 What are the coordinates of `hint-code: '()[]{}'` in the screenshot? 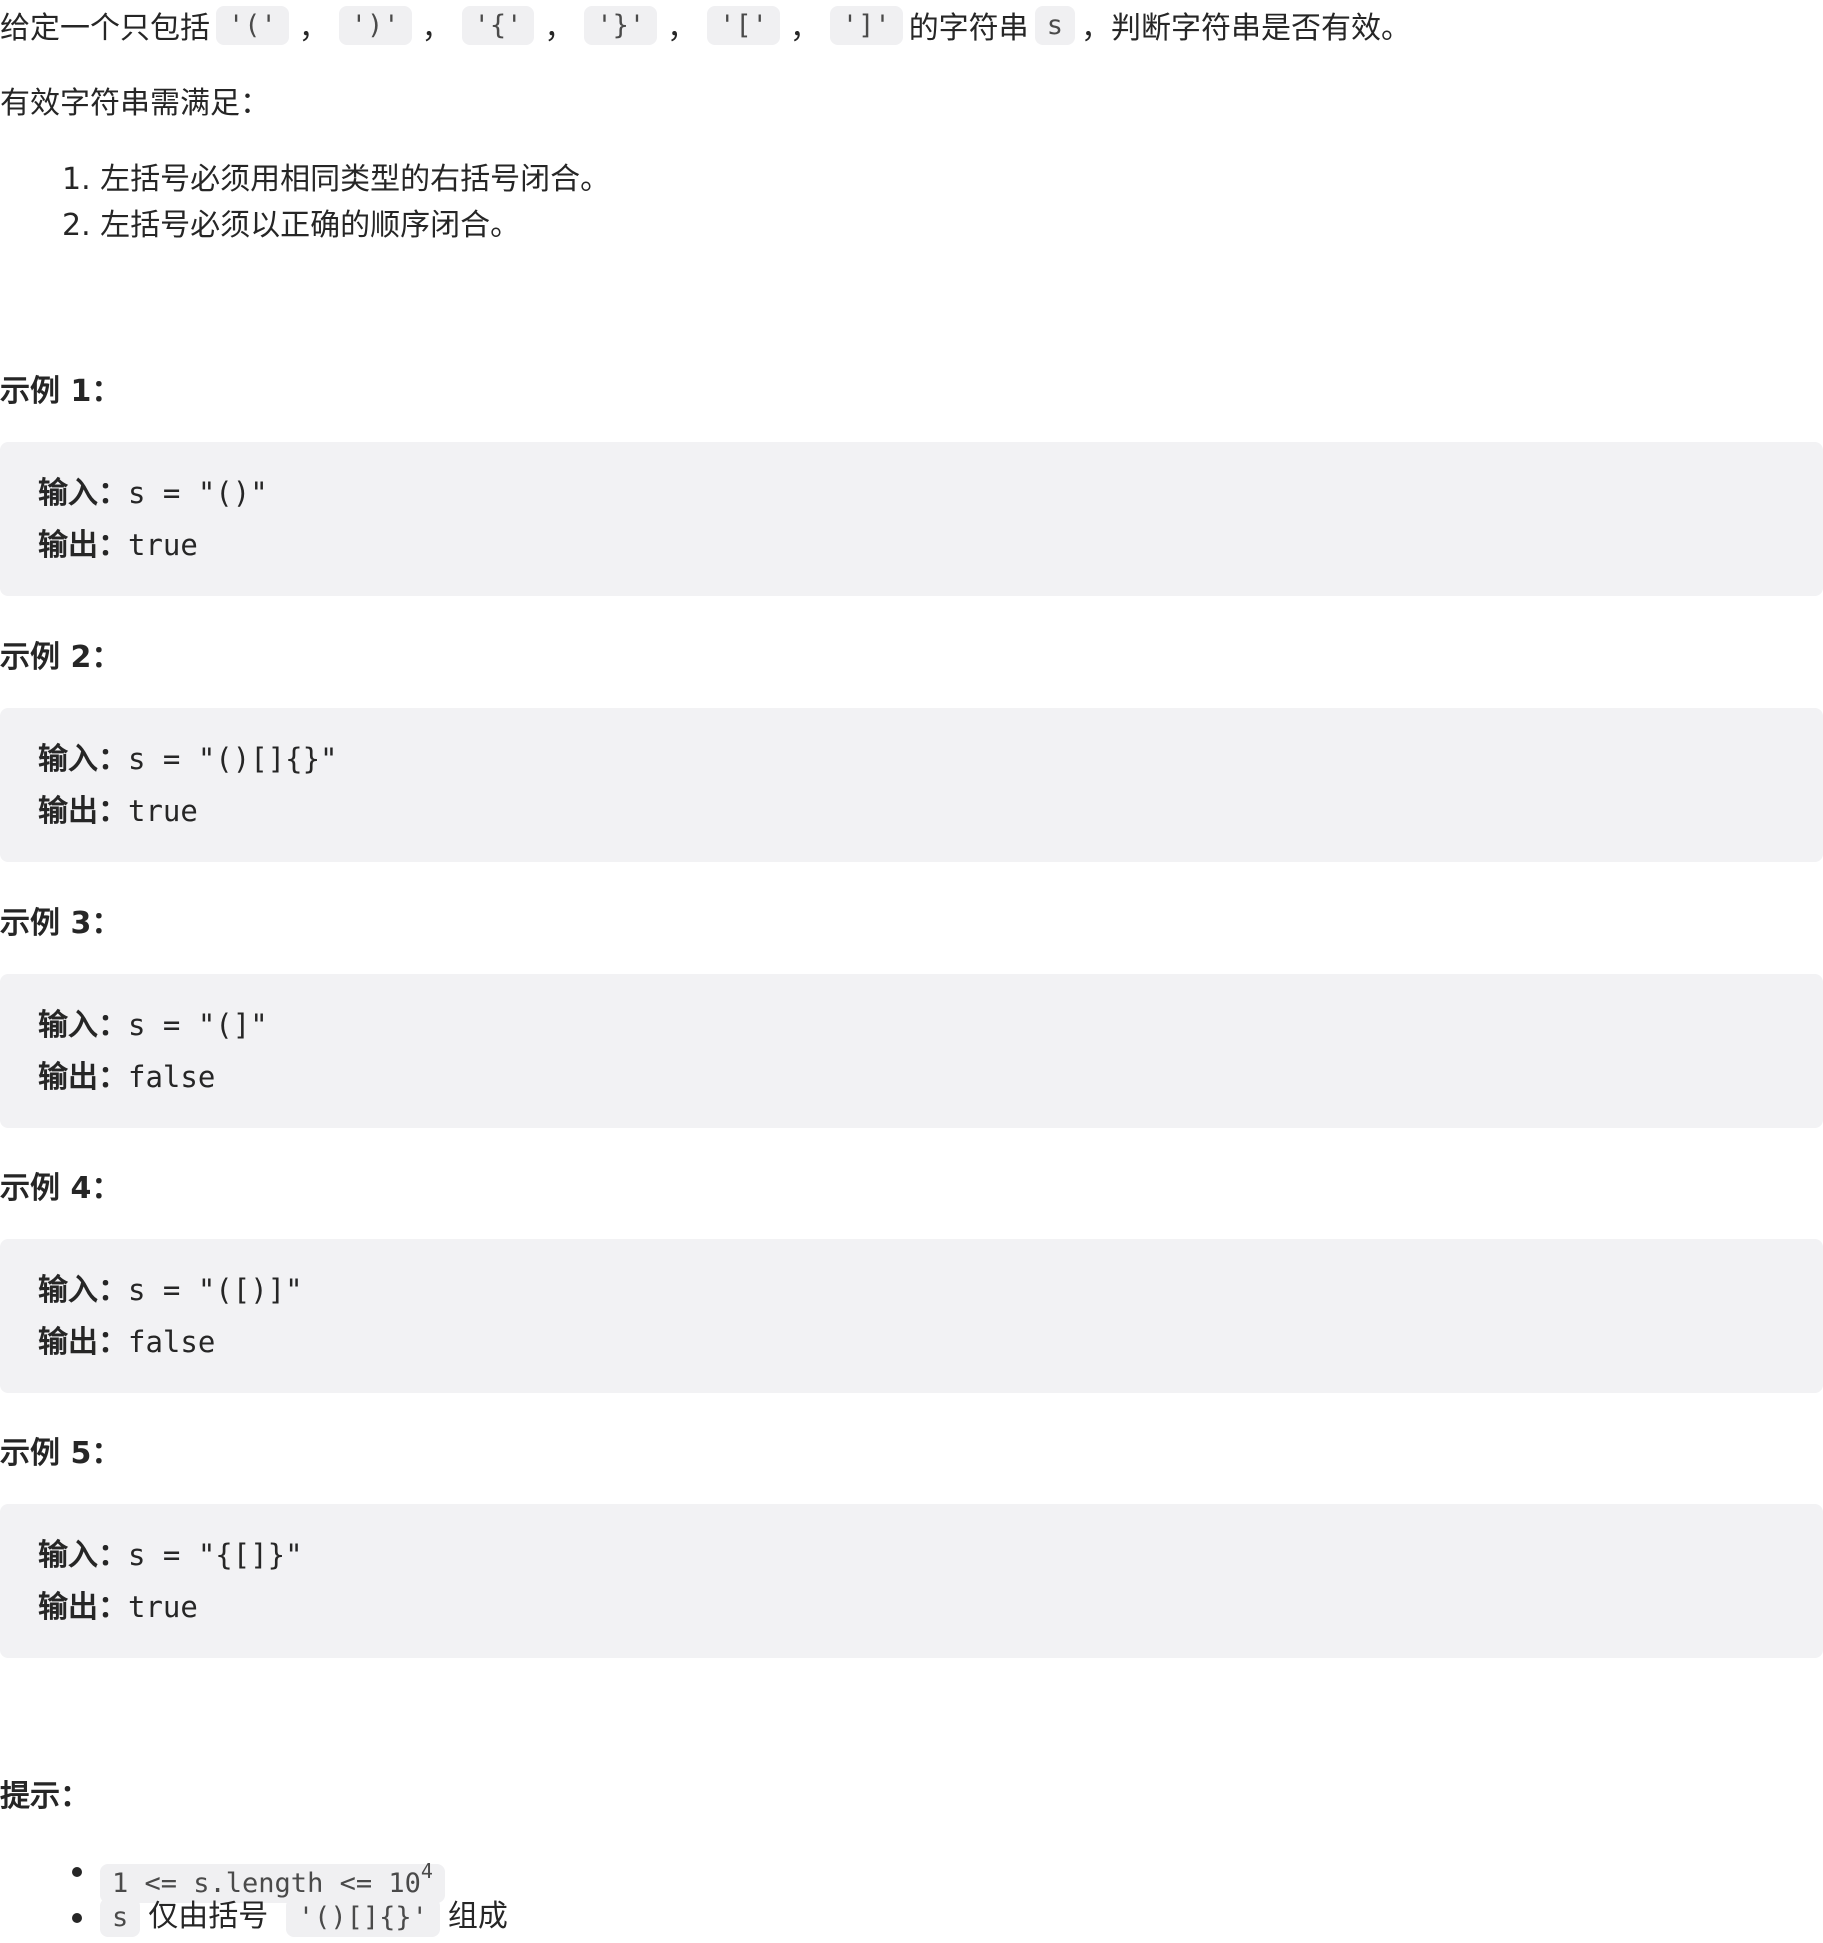 It's located at (362, 1917).